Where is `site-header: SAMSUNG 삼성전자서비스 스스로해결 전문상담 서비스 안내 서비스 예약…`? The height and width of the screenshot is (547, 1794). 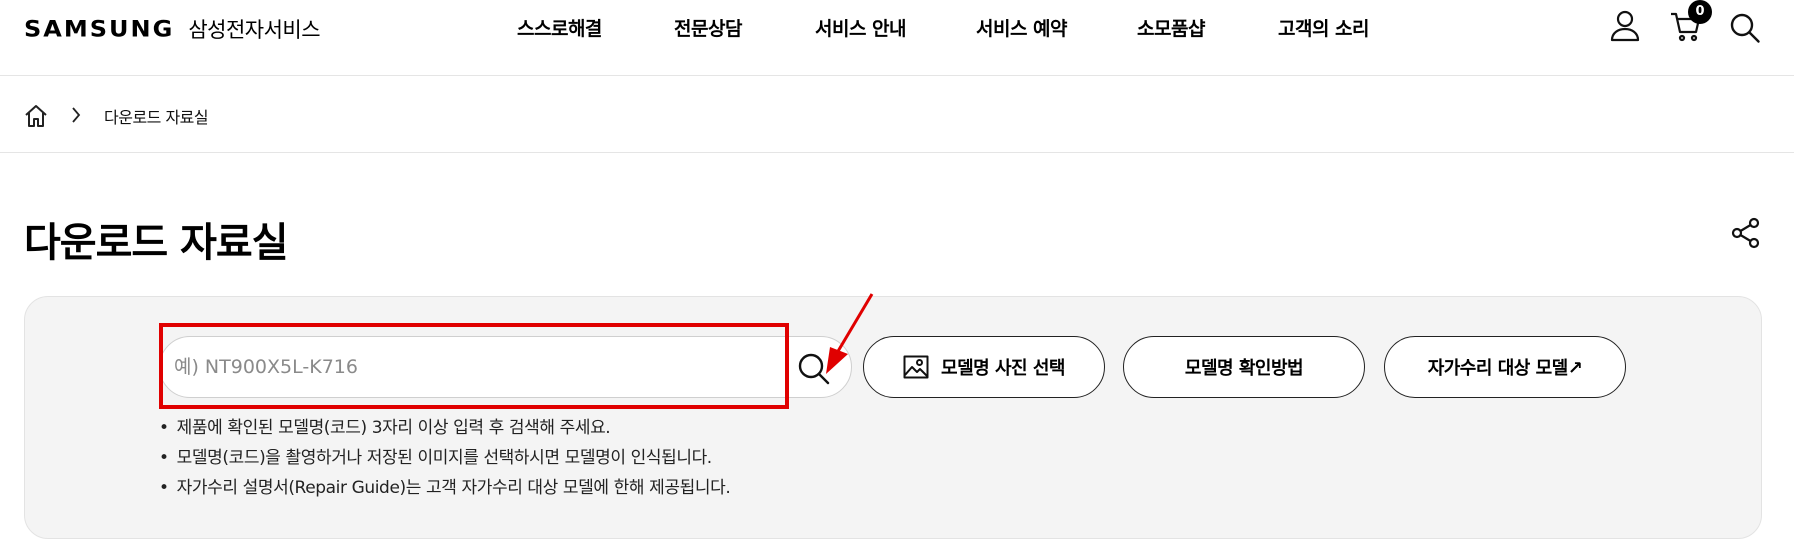 site-header: SAMSUNG 삼성전자서비스 스스로해결 전문상담 서비스 안내 서비스 예약… is located at coordinates (897, 38).